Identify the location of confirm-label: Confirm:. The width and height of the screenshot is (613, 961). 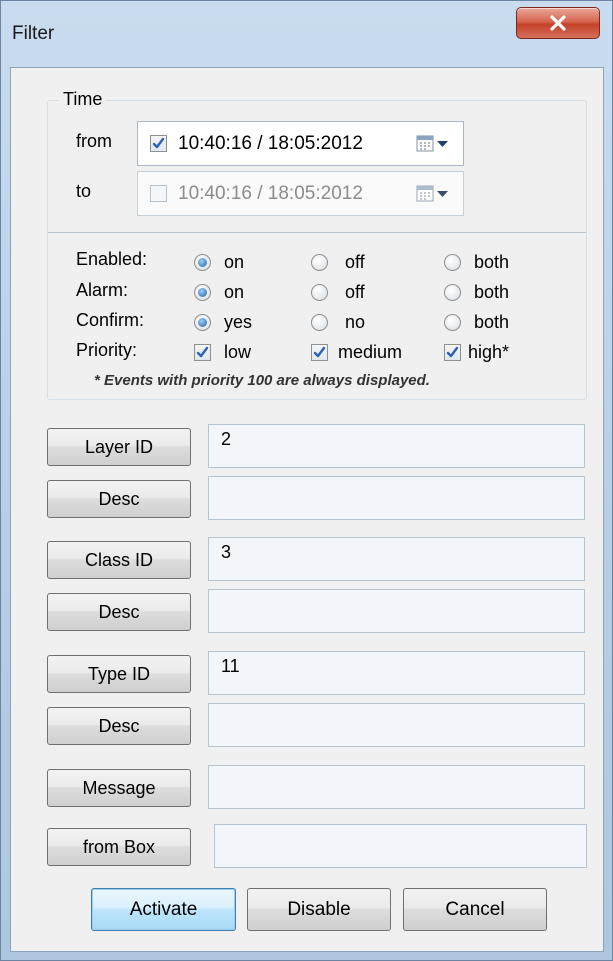
(110, 320).